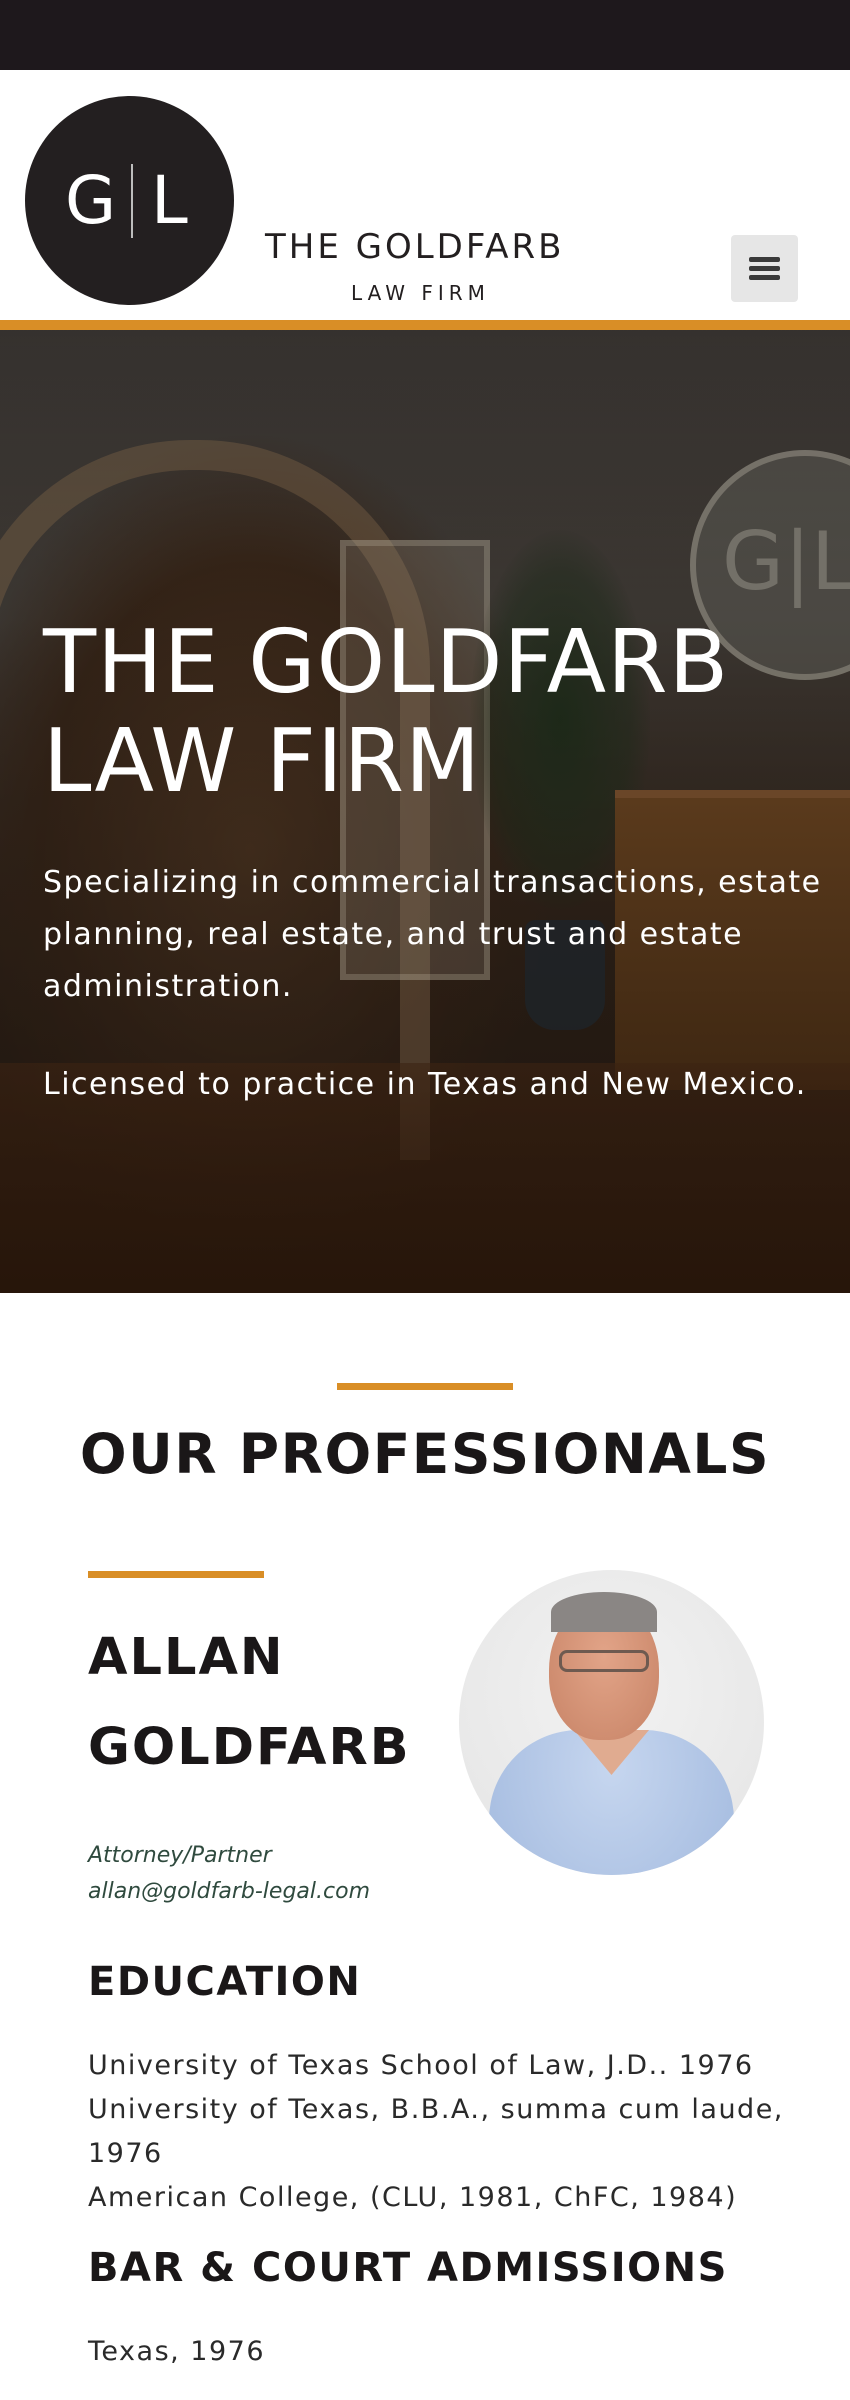  I want to click on bar-admissions-list: Texas, 1976, so click(438, 2352).